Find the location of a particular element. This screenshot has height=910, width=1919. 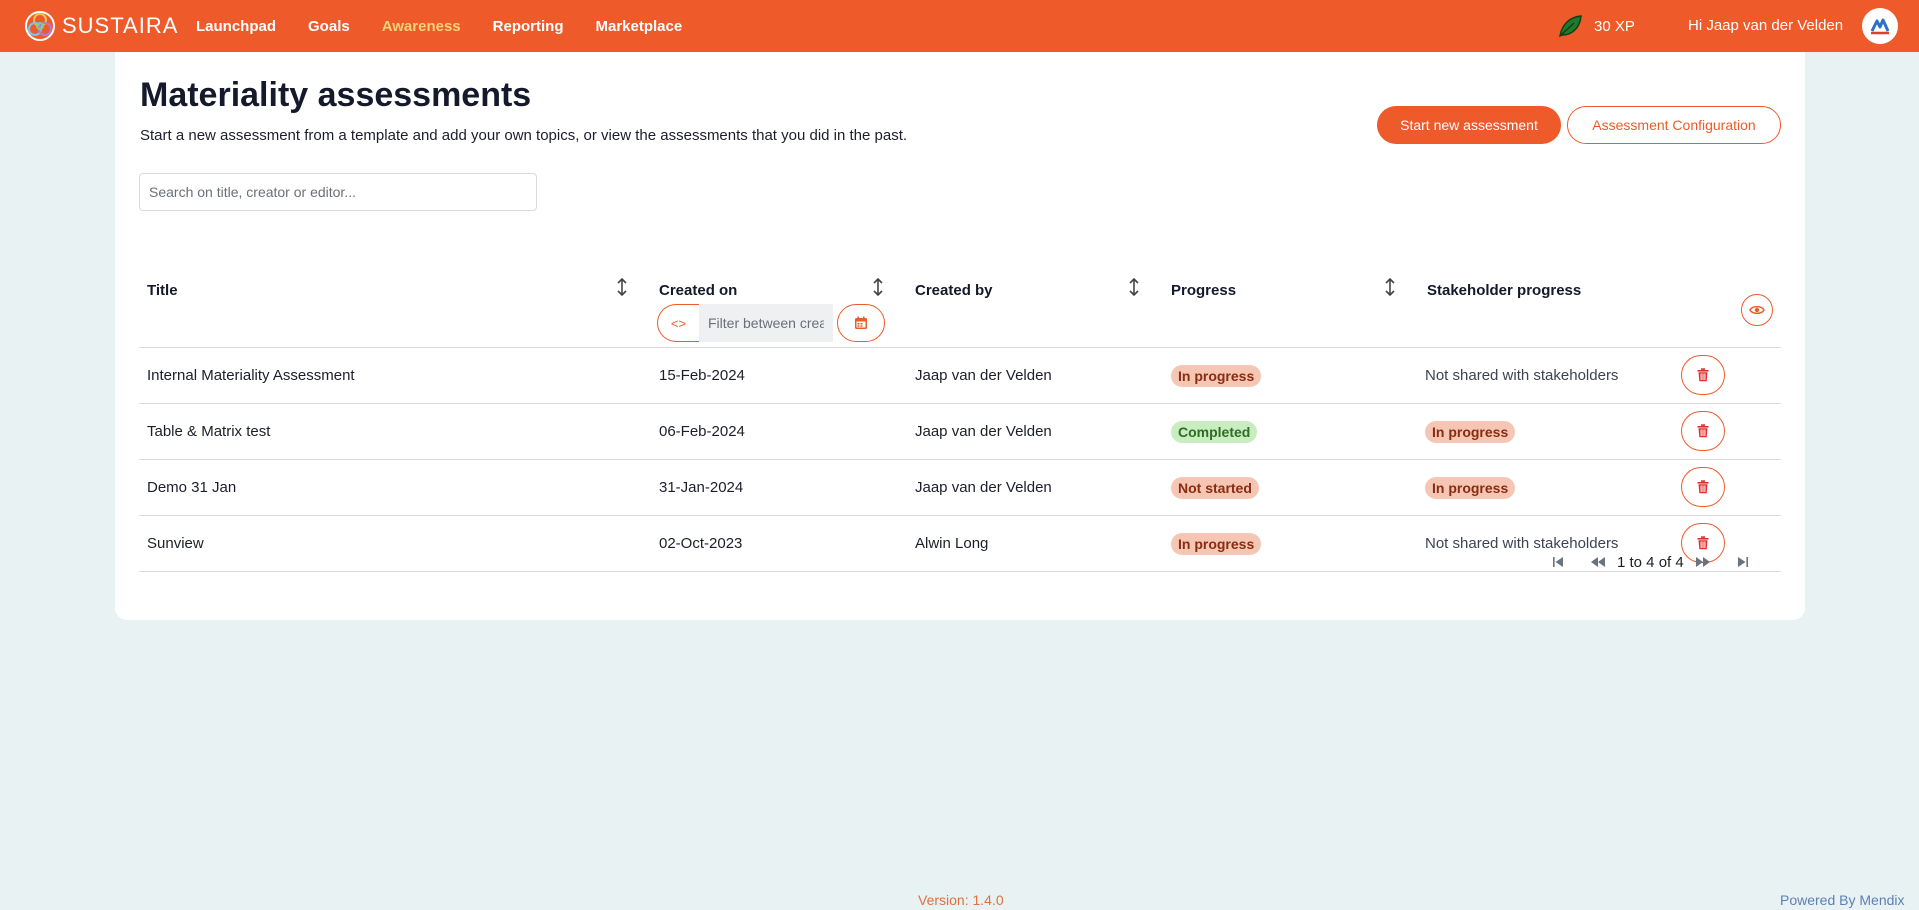

calendar-icon is located at coordinates (861, 322).